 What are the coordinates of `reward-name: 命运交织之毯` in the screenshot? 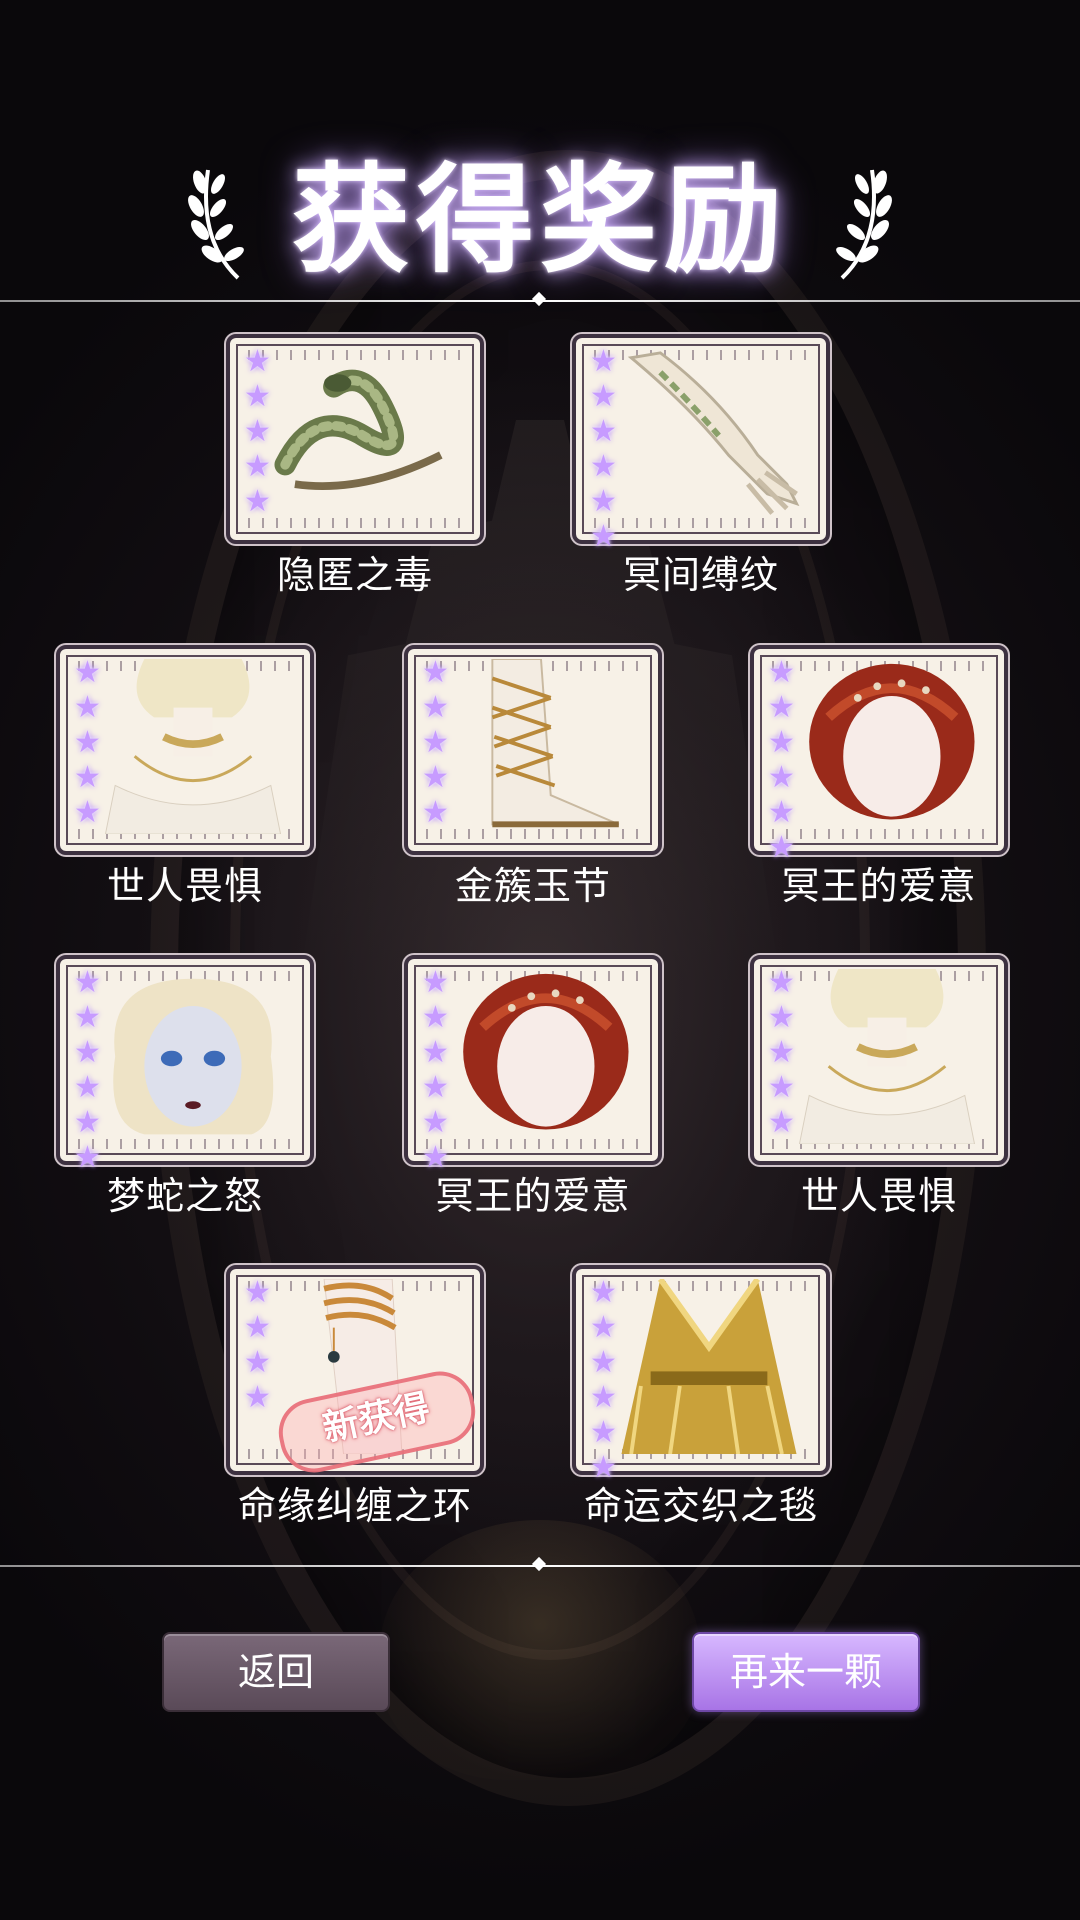 It's located at (700, 1506).